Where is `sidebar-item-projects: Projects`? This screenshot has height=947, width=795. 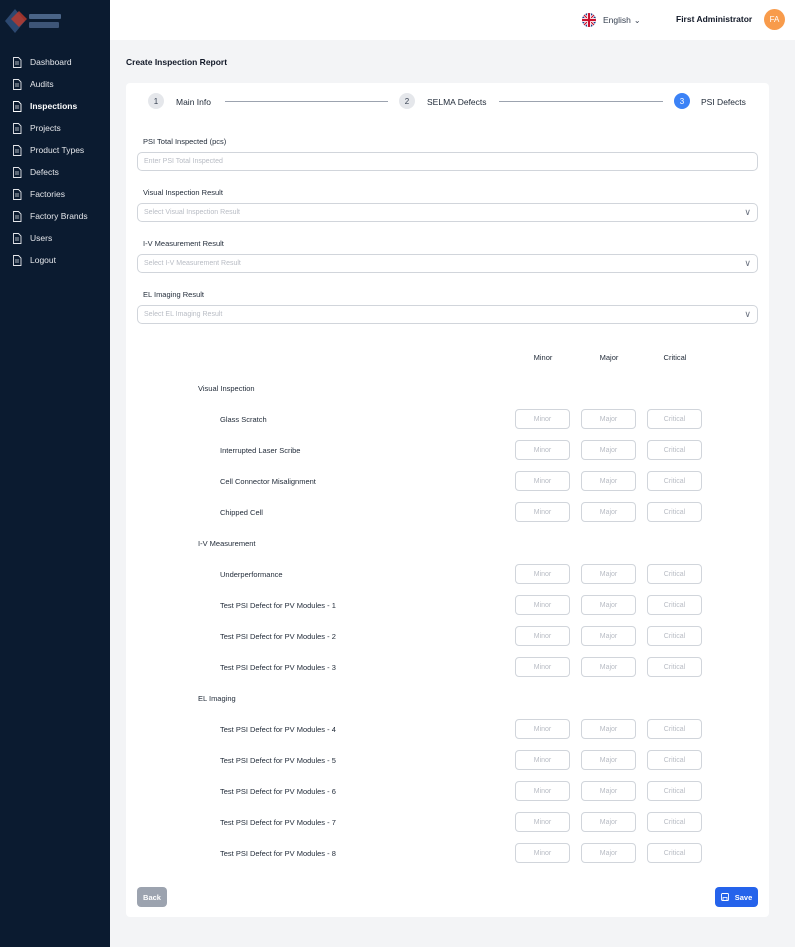 sidebar-item-projects: Projects is located at coordinates (55, 128).